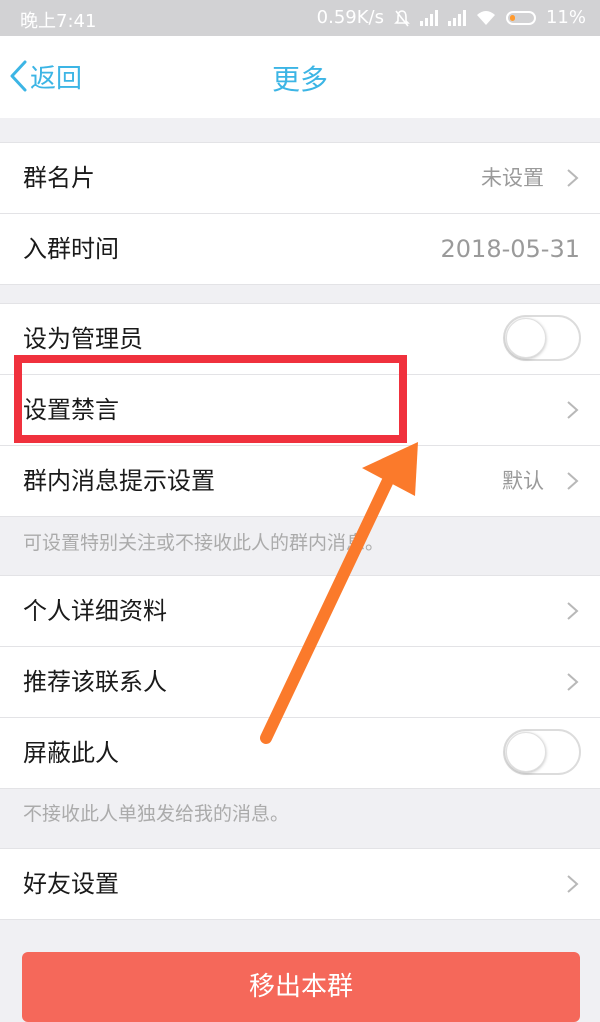 This screenshot has width=600, height=1022. Describe the element at coordinates (339, 593) in the screenshot. I see `pointer-arrow` at that location.